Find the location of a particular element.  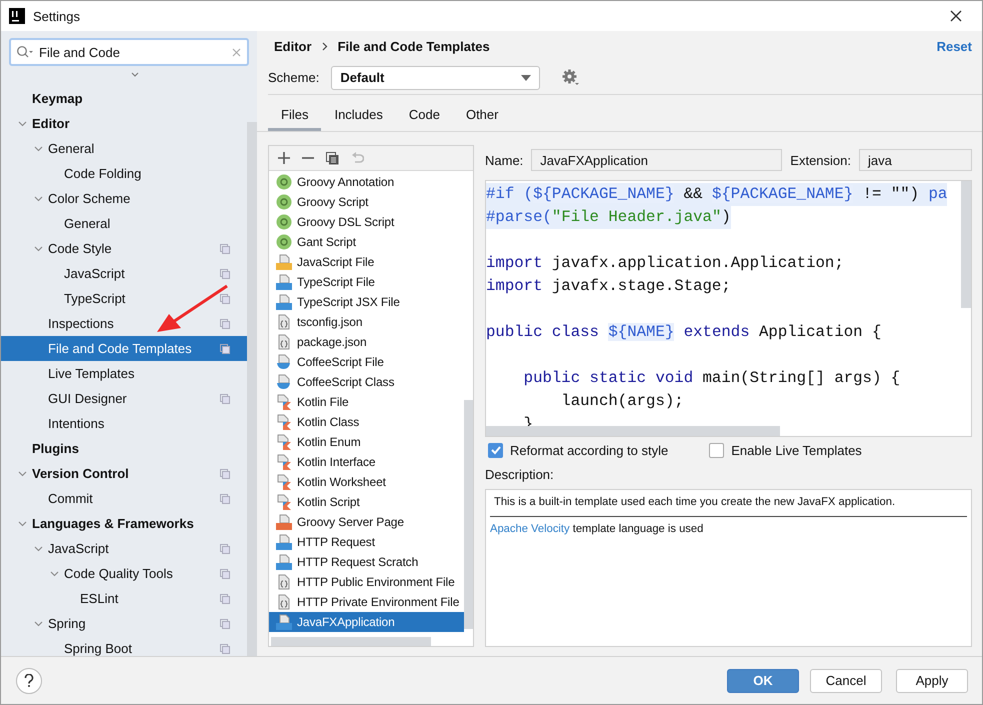

clear-icon is located at coordinates (236, 52).